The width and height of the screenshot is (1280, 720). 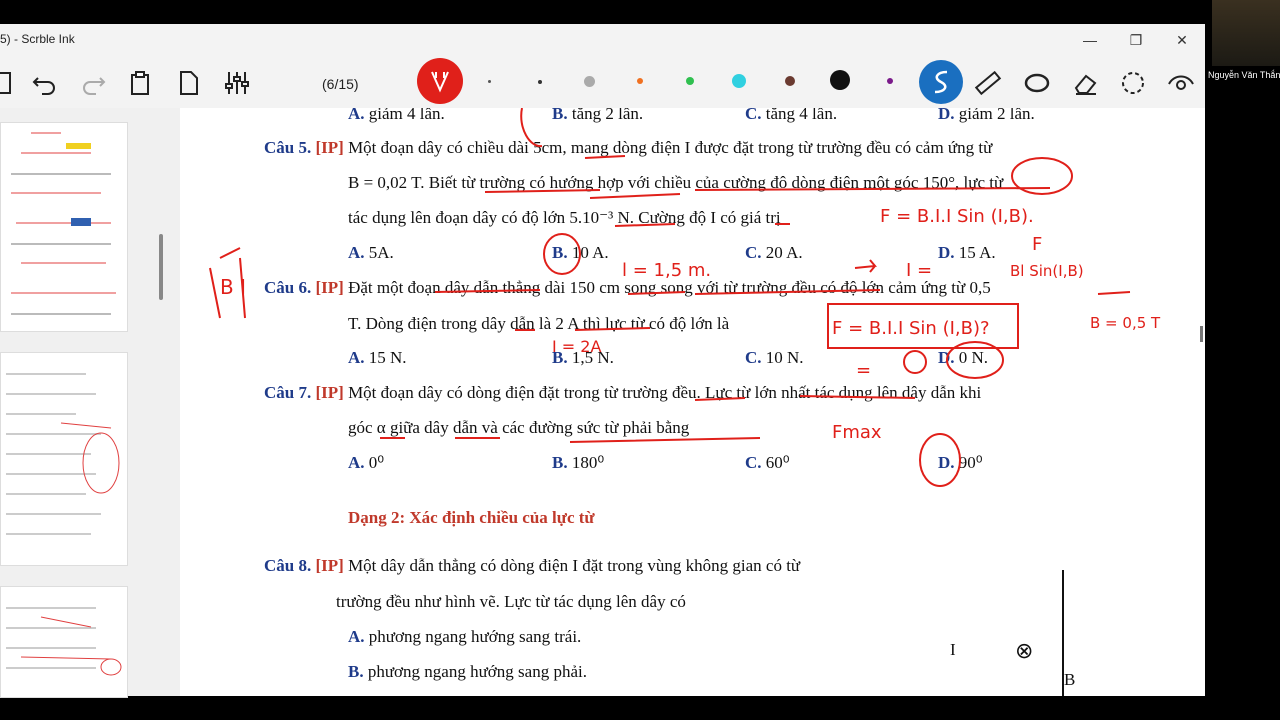 I want to click on color-swatch-lightgray, so click(x=589, y=81).